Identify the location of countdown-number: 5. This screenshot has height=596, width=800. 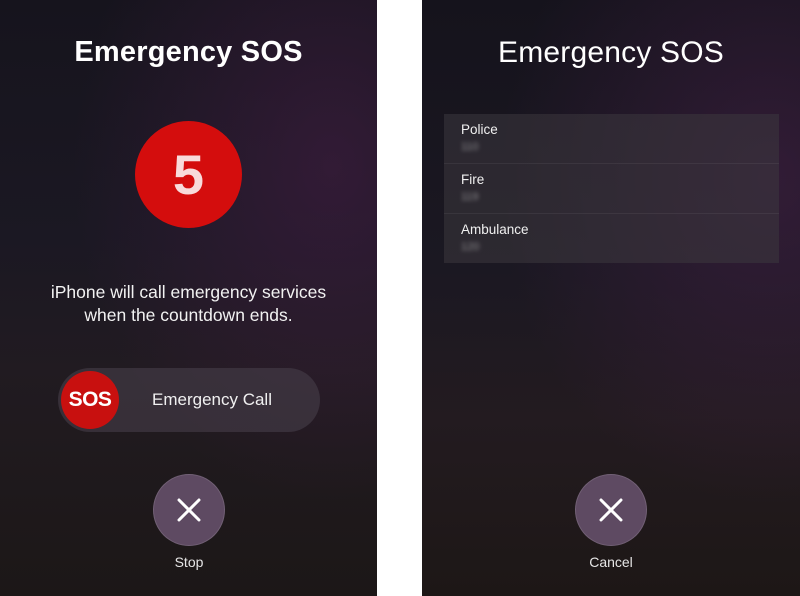
(188, 174).